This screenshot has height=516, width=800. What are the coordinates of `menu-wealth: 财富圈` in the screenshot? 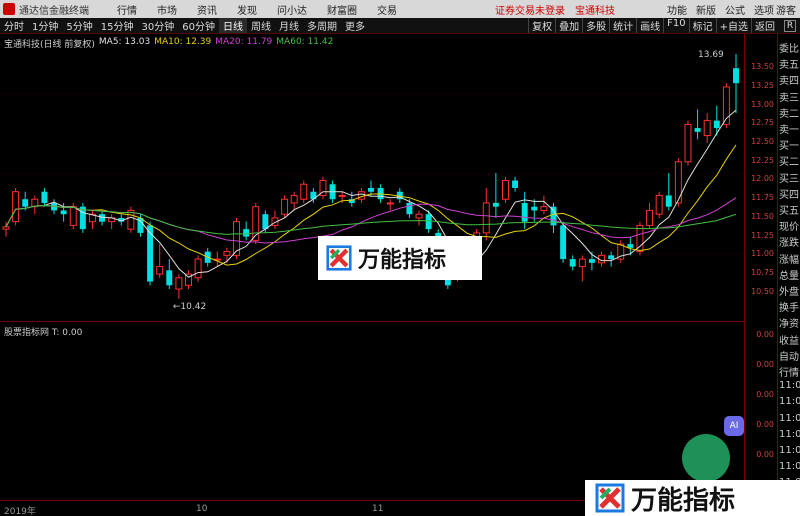 It's located at (342, 9).